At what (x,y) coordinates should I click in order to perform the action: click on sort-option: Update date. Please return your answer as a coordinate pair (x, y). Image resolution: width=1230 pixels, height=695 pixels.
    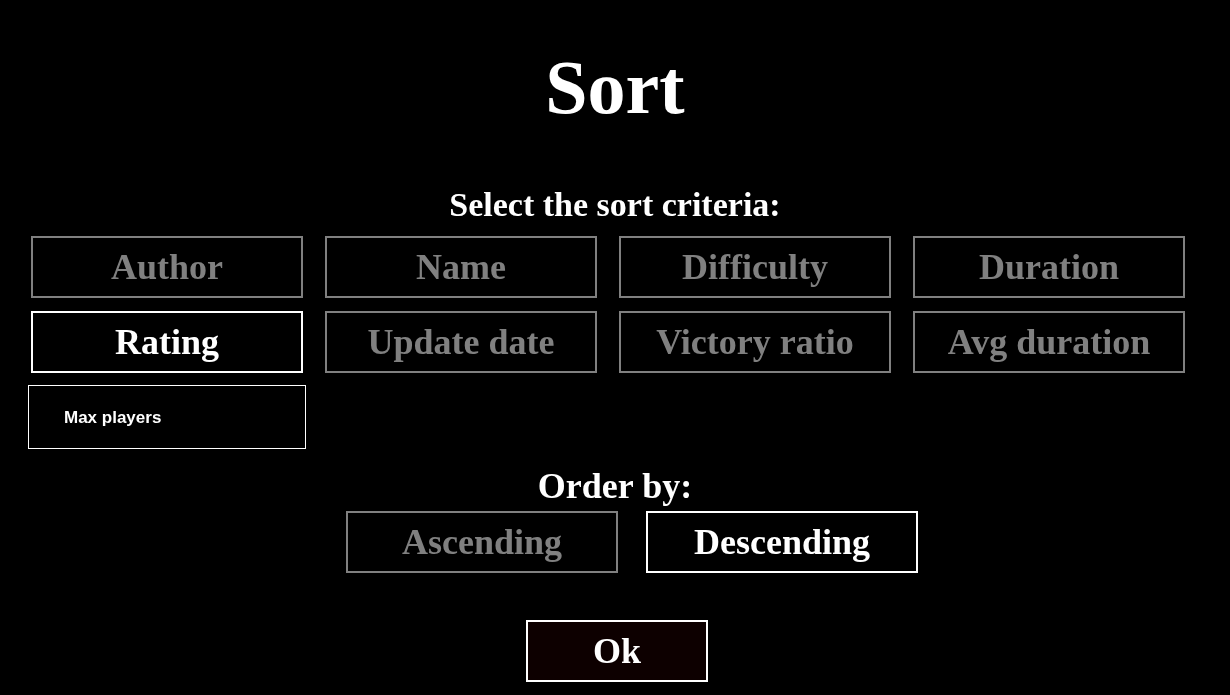
    Looking at the image, I should click on (461, 342).